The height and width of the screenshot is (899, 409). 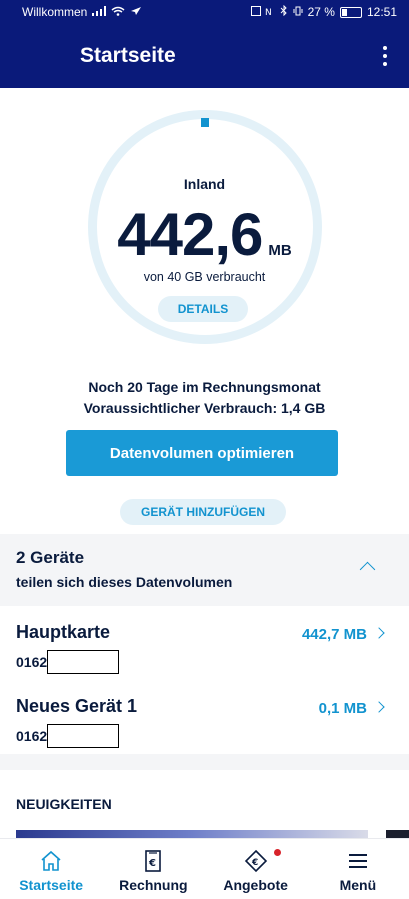 I want to click on nav-rechnung: € Rechnung, so click(x=153, y=869).